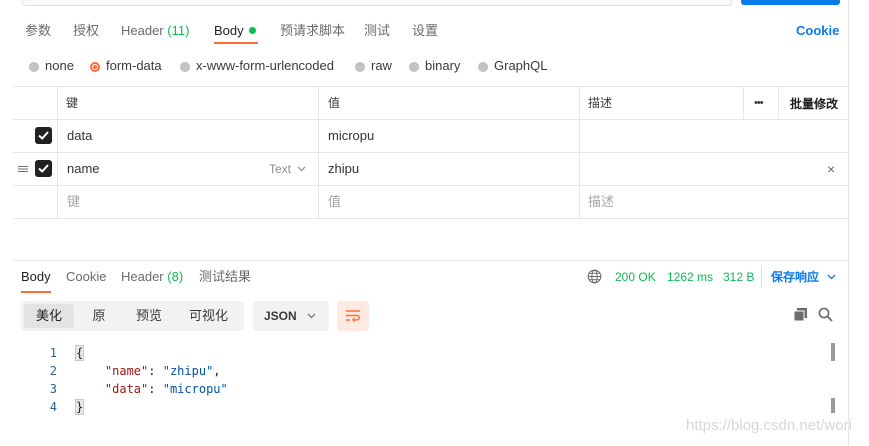 Image resolution: width=869 pixels, height=446 pixels. Describe the element at coordinates (377, 3) in the screenshot. I see `request-url-bar` at that location.